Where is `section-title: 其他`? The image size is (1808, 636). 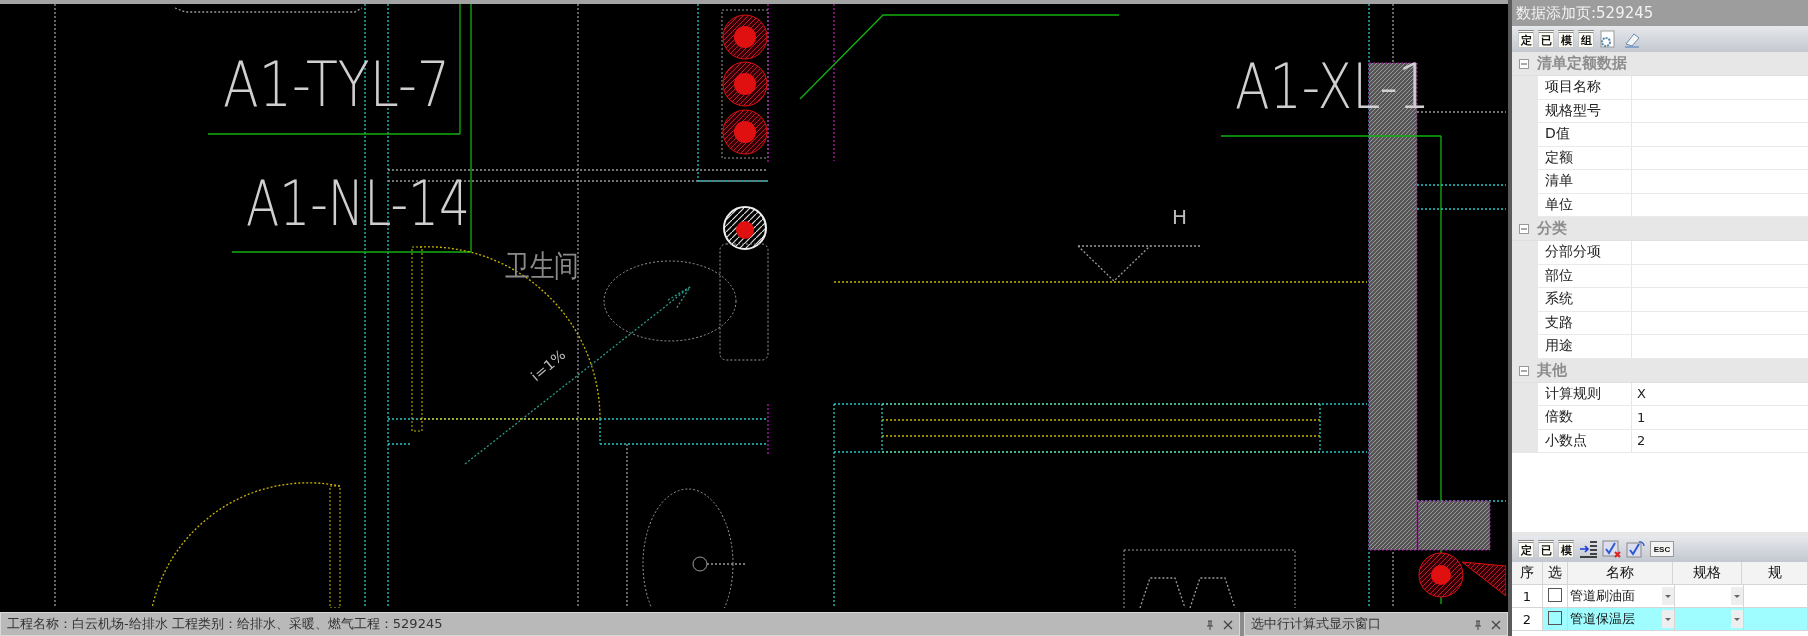 section-title: 其他 is located at coordinates (1552, 370).